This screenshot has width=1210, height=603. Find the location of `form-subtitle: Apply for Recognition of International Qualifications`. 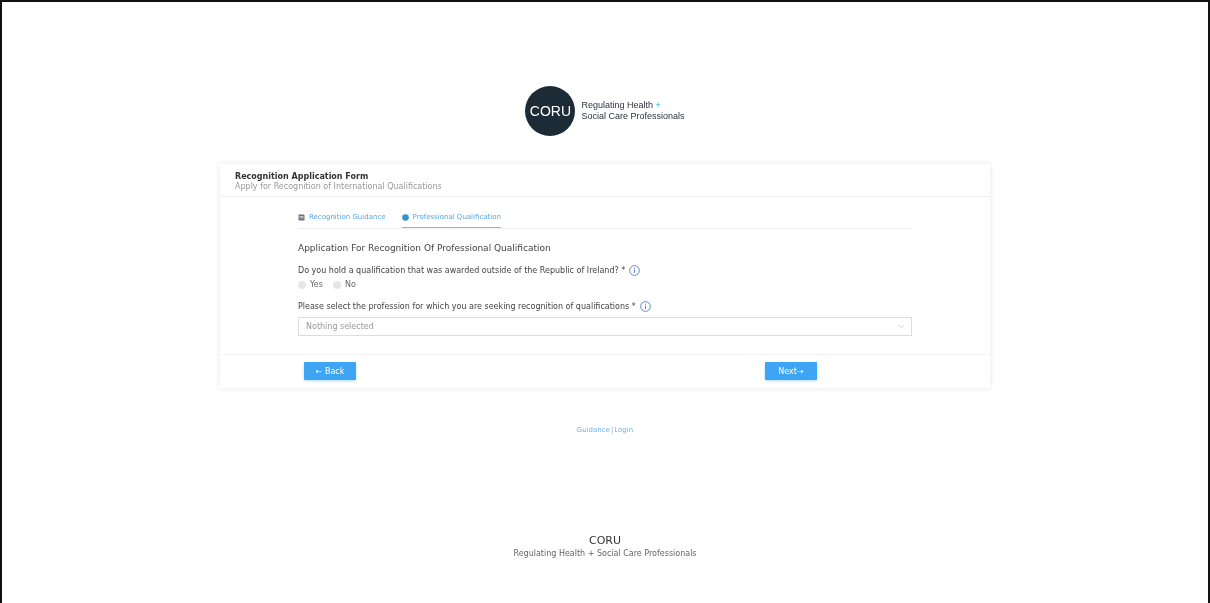

form-subtitle: Apply for Recognition of International Qualifications is located at coordinates (339, 186).